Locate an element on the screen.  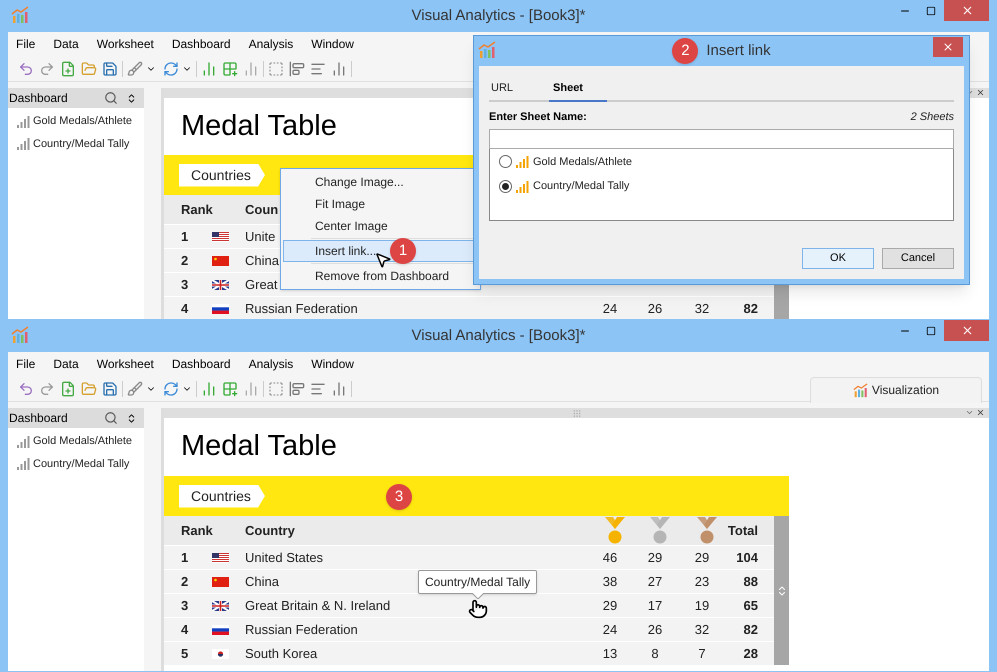
sheet-name-field is located at coordinates (721, 138).